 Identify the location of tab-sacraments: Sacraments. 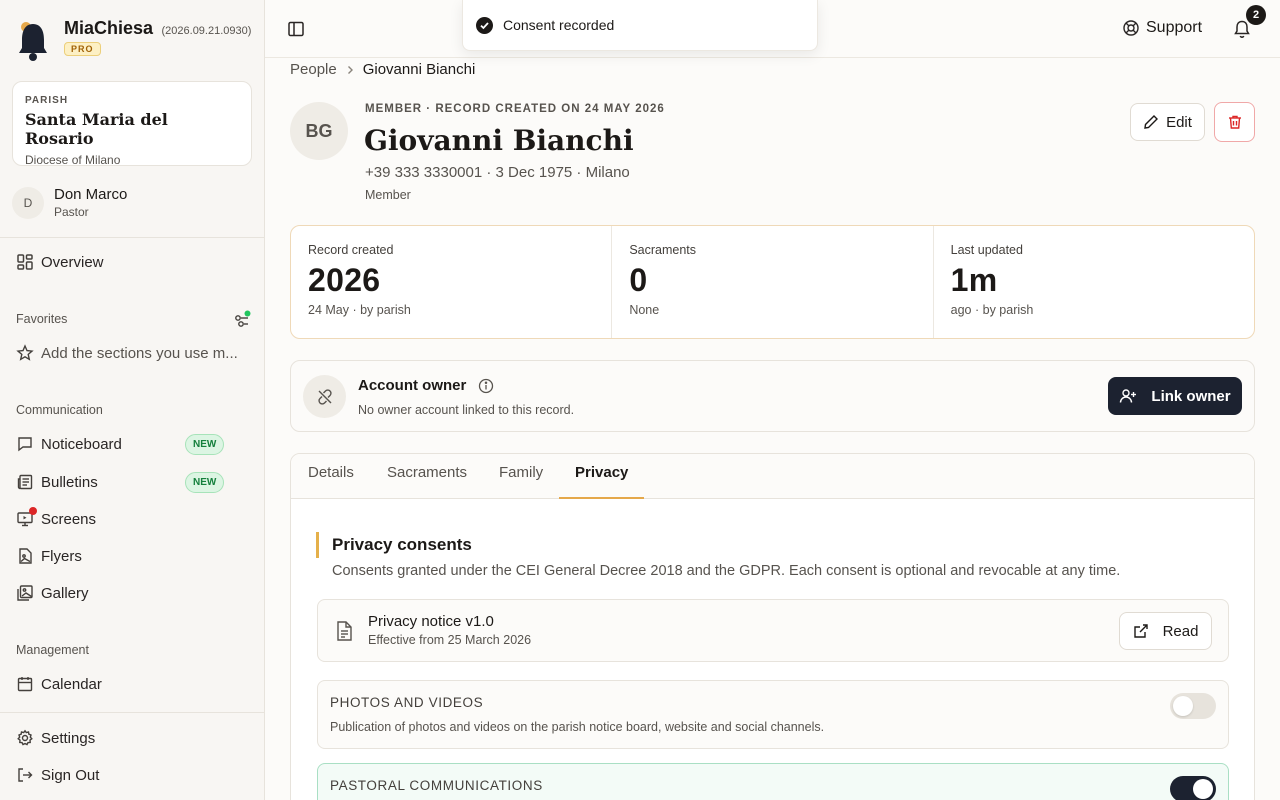
(427, 476).